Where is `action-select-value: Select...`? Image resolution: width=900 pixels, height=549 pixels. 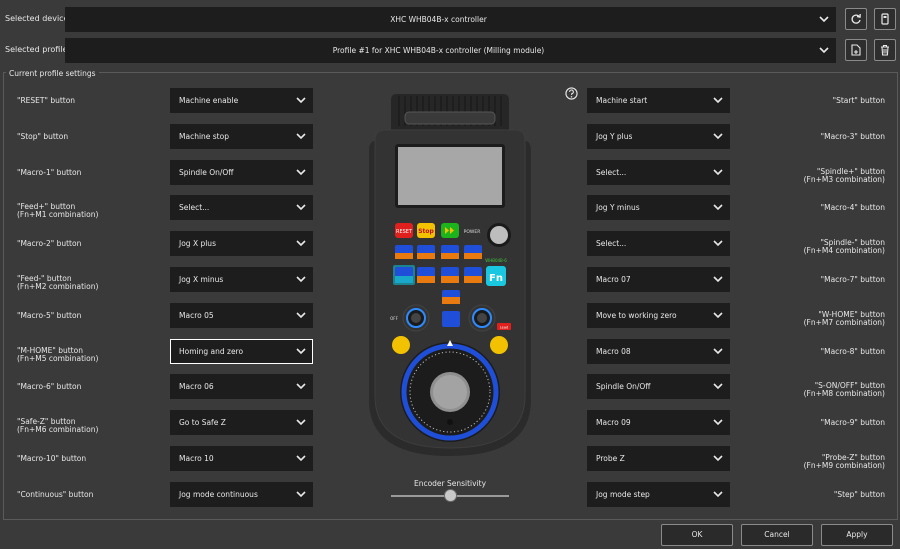 action-select-value: Select... is located at coordinates (194, 208).